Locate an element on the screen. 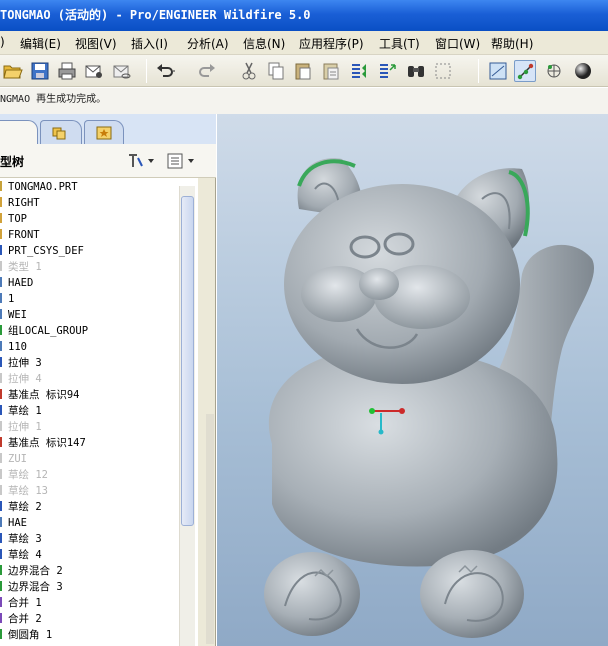  menu-analysis: 分析(A) is located at coordinates (208, 43).